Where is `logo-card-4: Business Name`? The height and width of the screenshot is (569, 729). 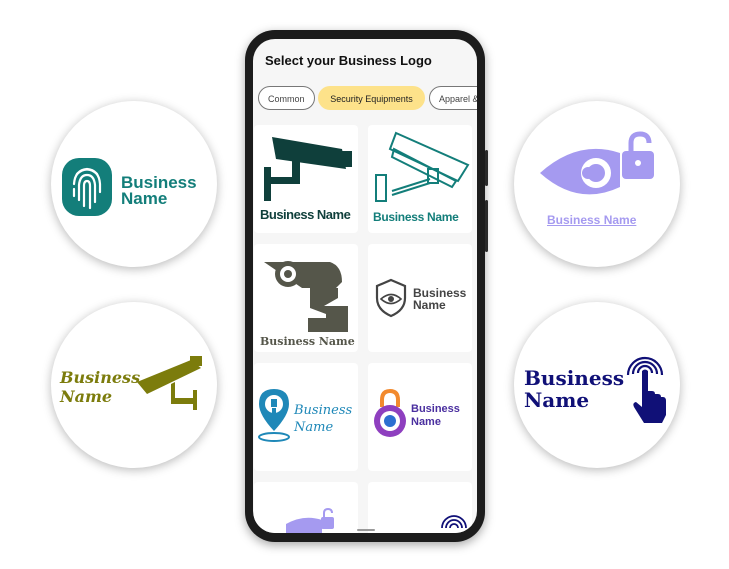
logo-card-4: Business Name is located at coordinates (420, 298).